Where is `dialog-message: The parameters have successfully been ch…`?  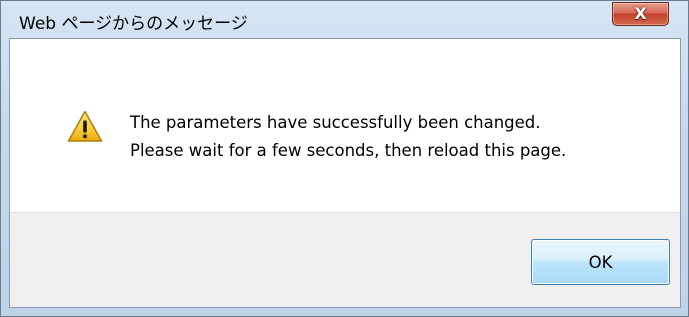
dialog-message: The parameters have successfully been ch… is located at coordinates (348, 137).